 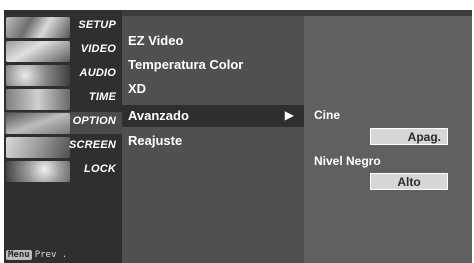 I want to click on submenu-item-label: Avanzado, so click(x=158, y=115).